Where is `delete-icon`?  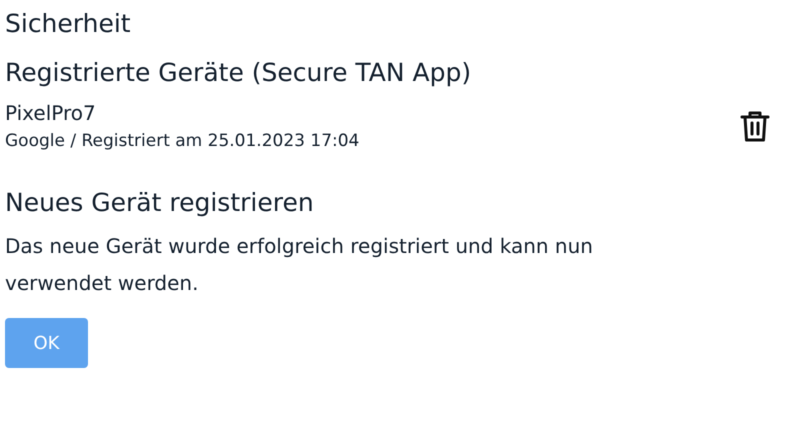
delete-icon is located at coordinates (755, 127).